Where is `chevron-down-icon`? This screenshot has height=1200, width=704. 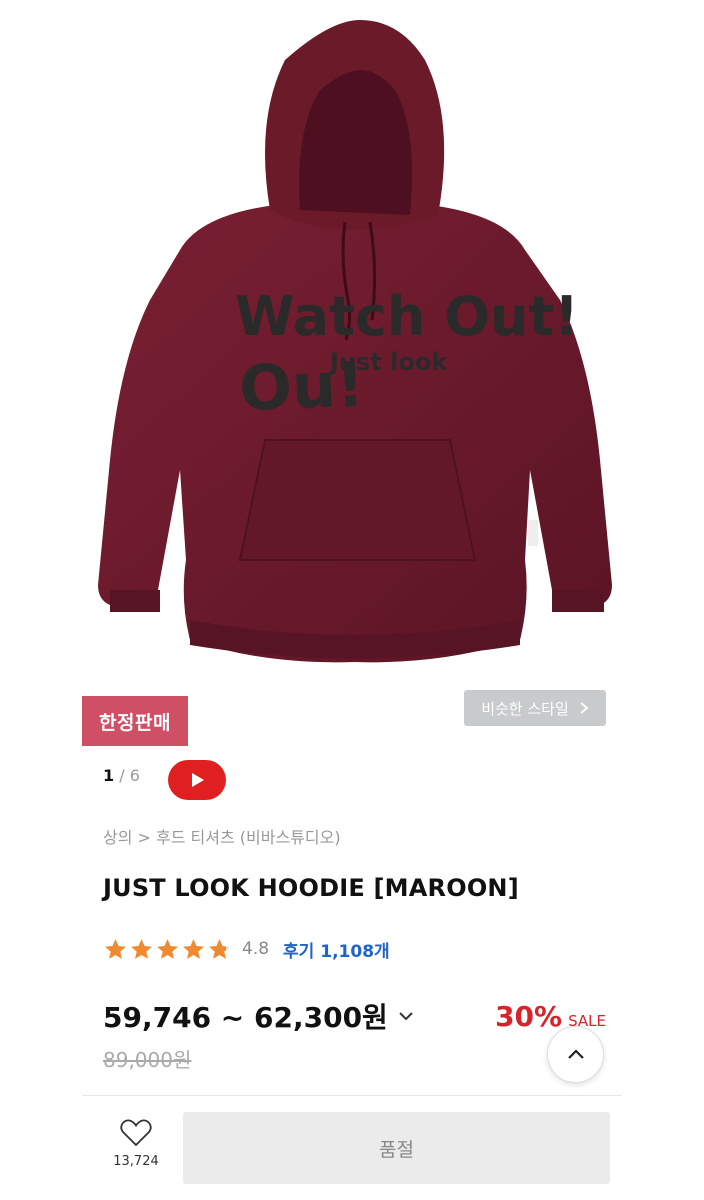 chevron-down-icon is located at coordinates (406, 1016).